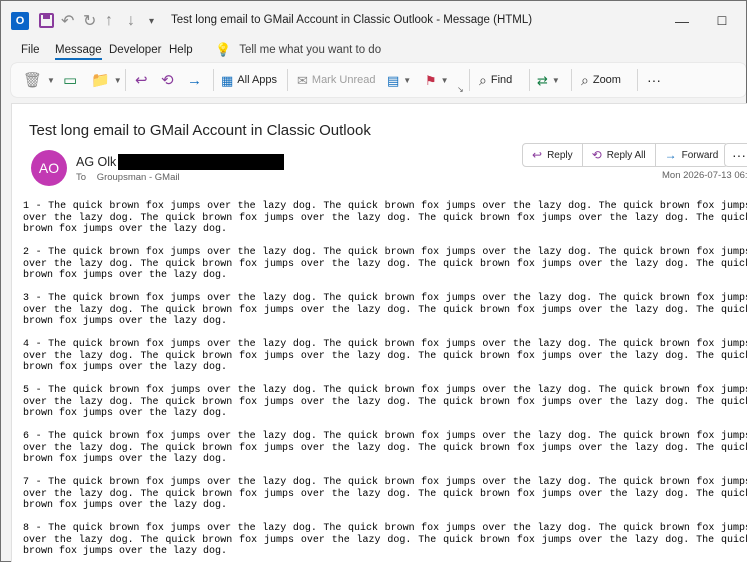  I want to click on translate-button: ⇄ ▼, so click(548, 80).